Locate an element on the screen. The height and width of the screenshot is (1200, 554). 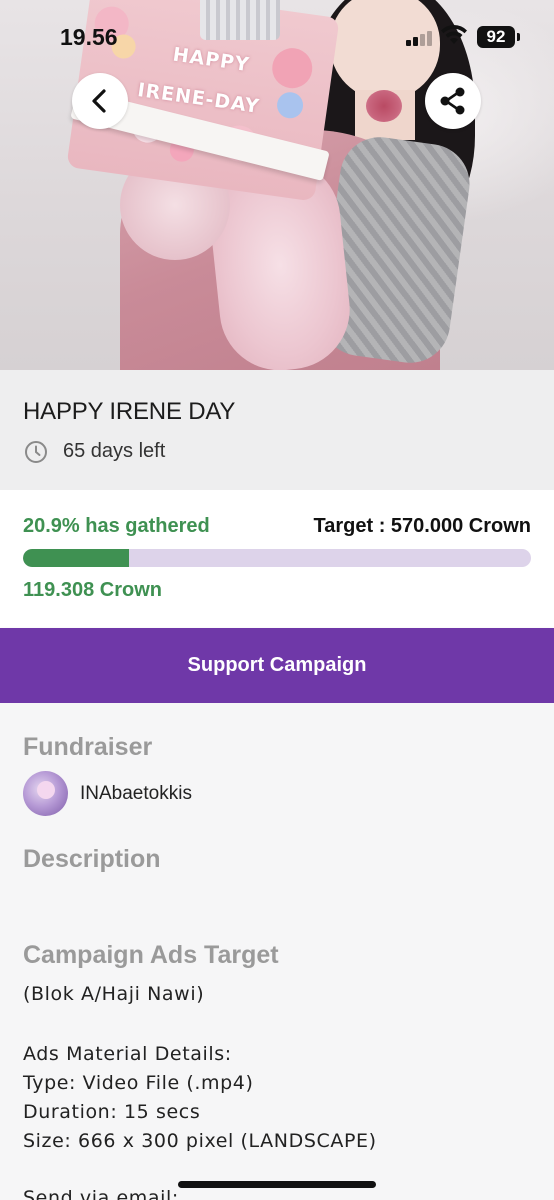
days-left: 65 days left is located at coordinates (114, 451).